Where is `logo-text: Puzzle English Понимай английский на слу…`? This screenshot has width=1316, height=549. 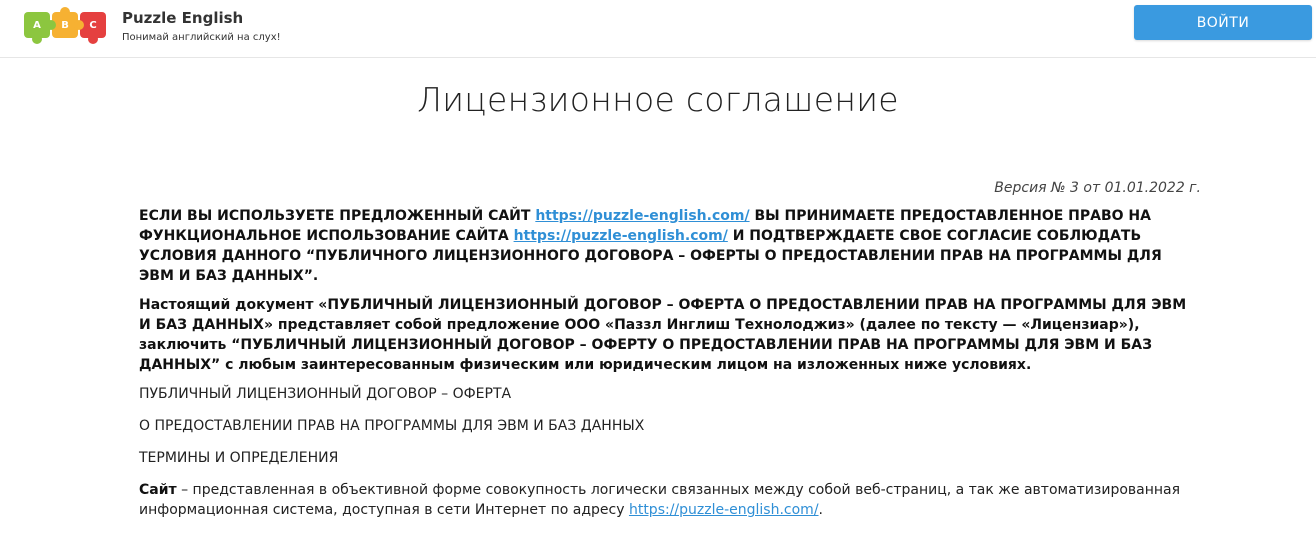
logo-text: Puzzle English Понимай английский на слу… is located at coordinates (201, 26).